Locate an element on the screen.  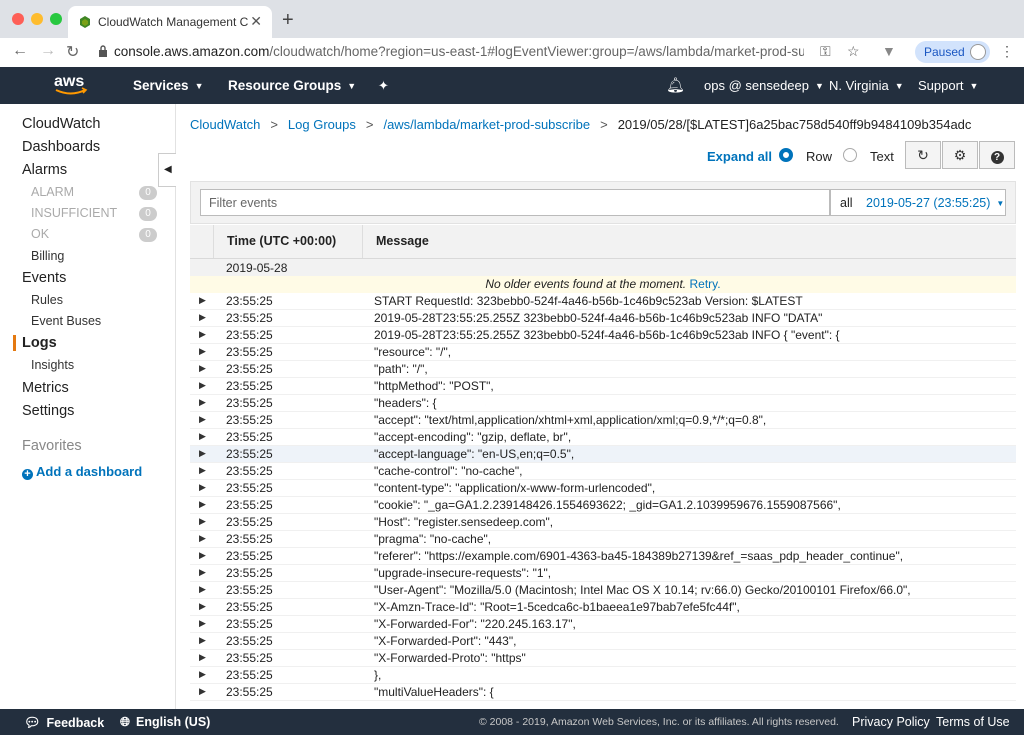
bookmark-star-icon: ☆ is located at coordinates (853, 51).